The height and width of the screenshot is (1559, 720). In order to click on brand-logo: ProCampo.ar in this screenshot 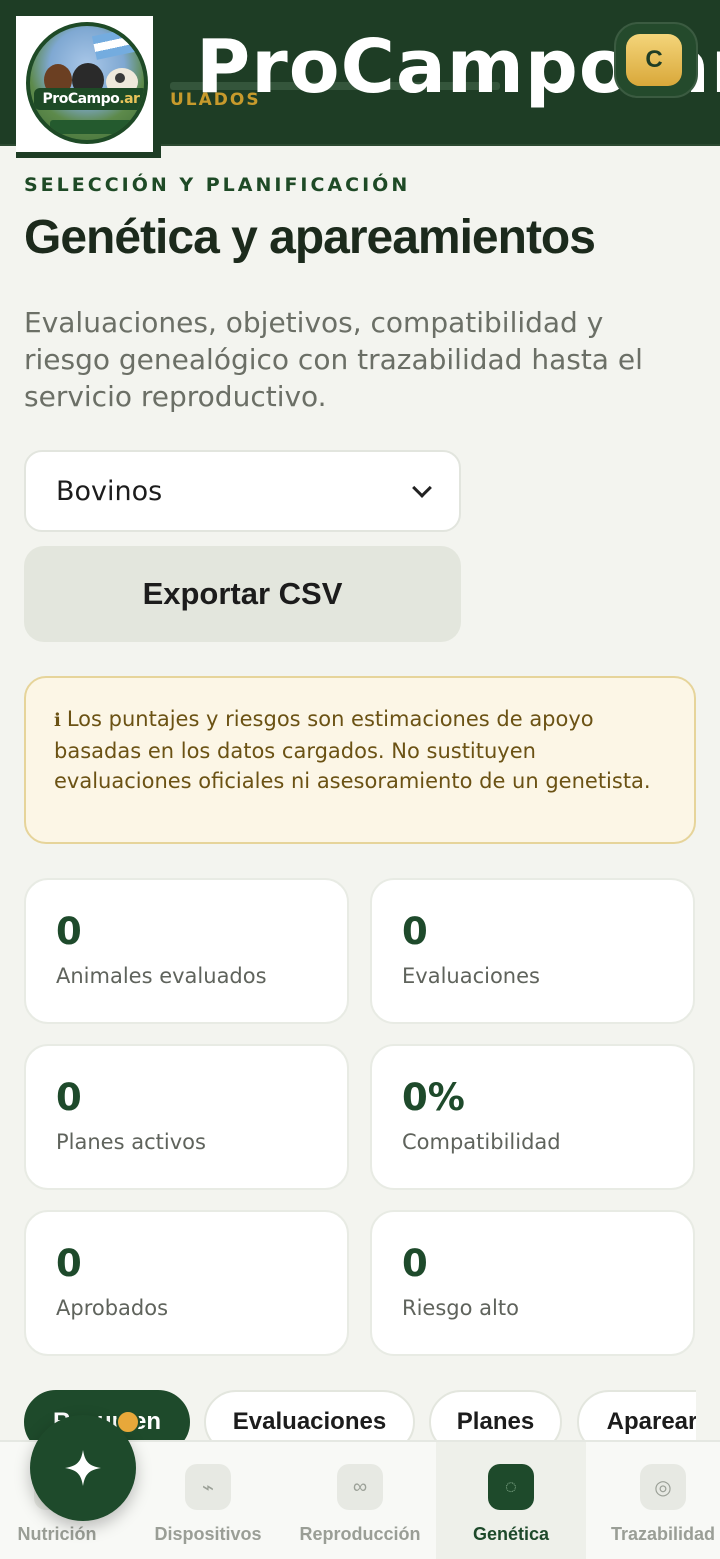, I will do `click(88, 87)`.